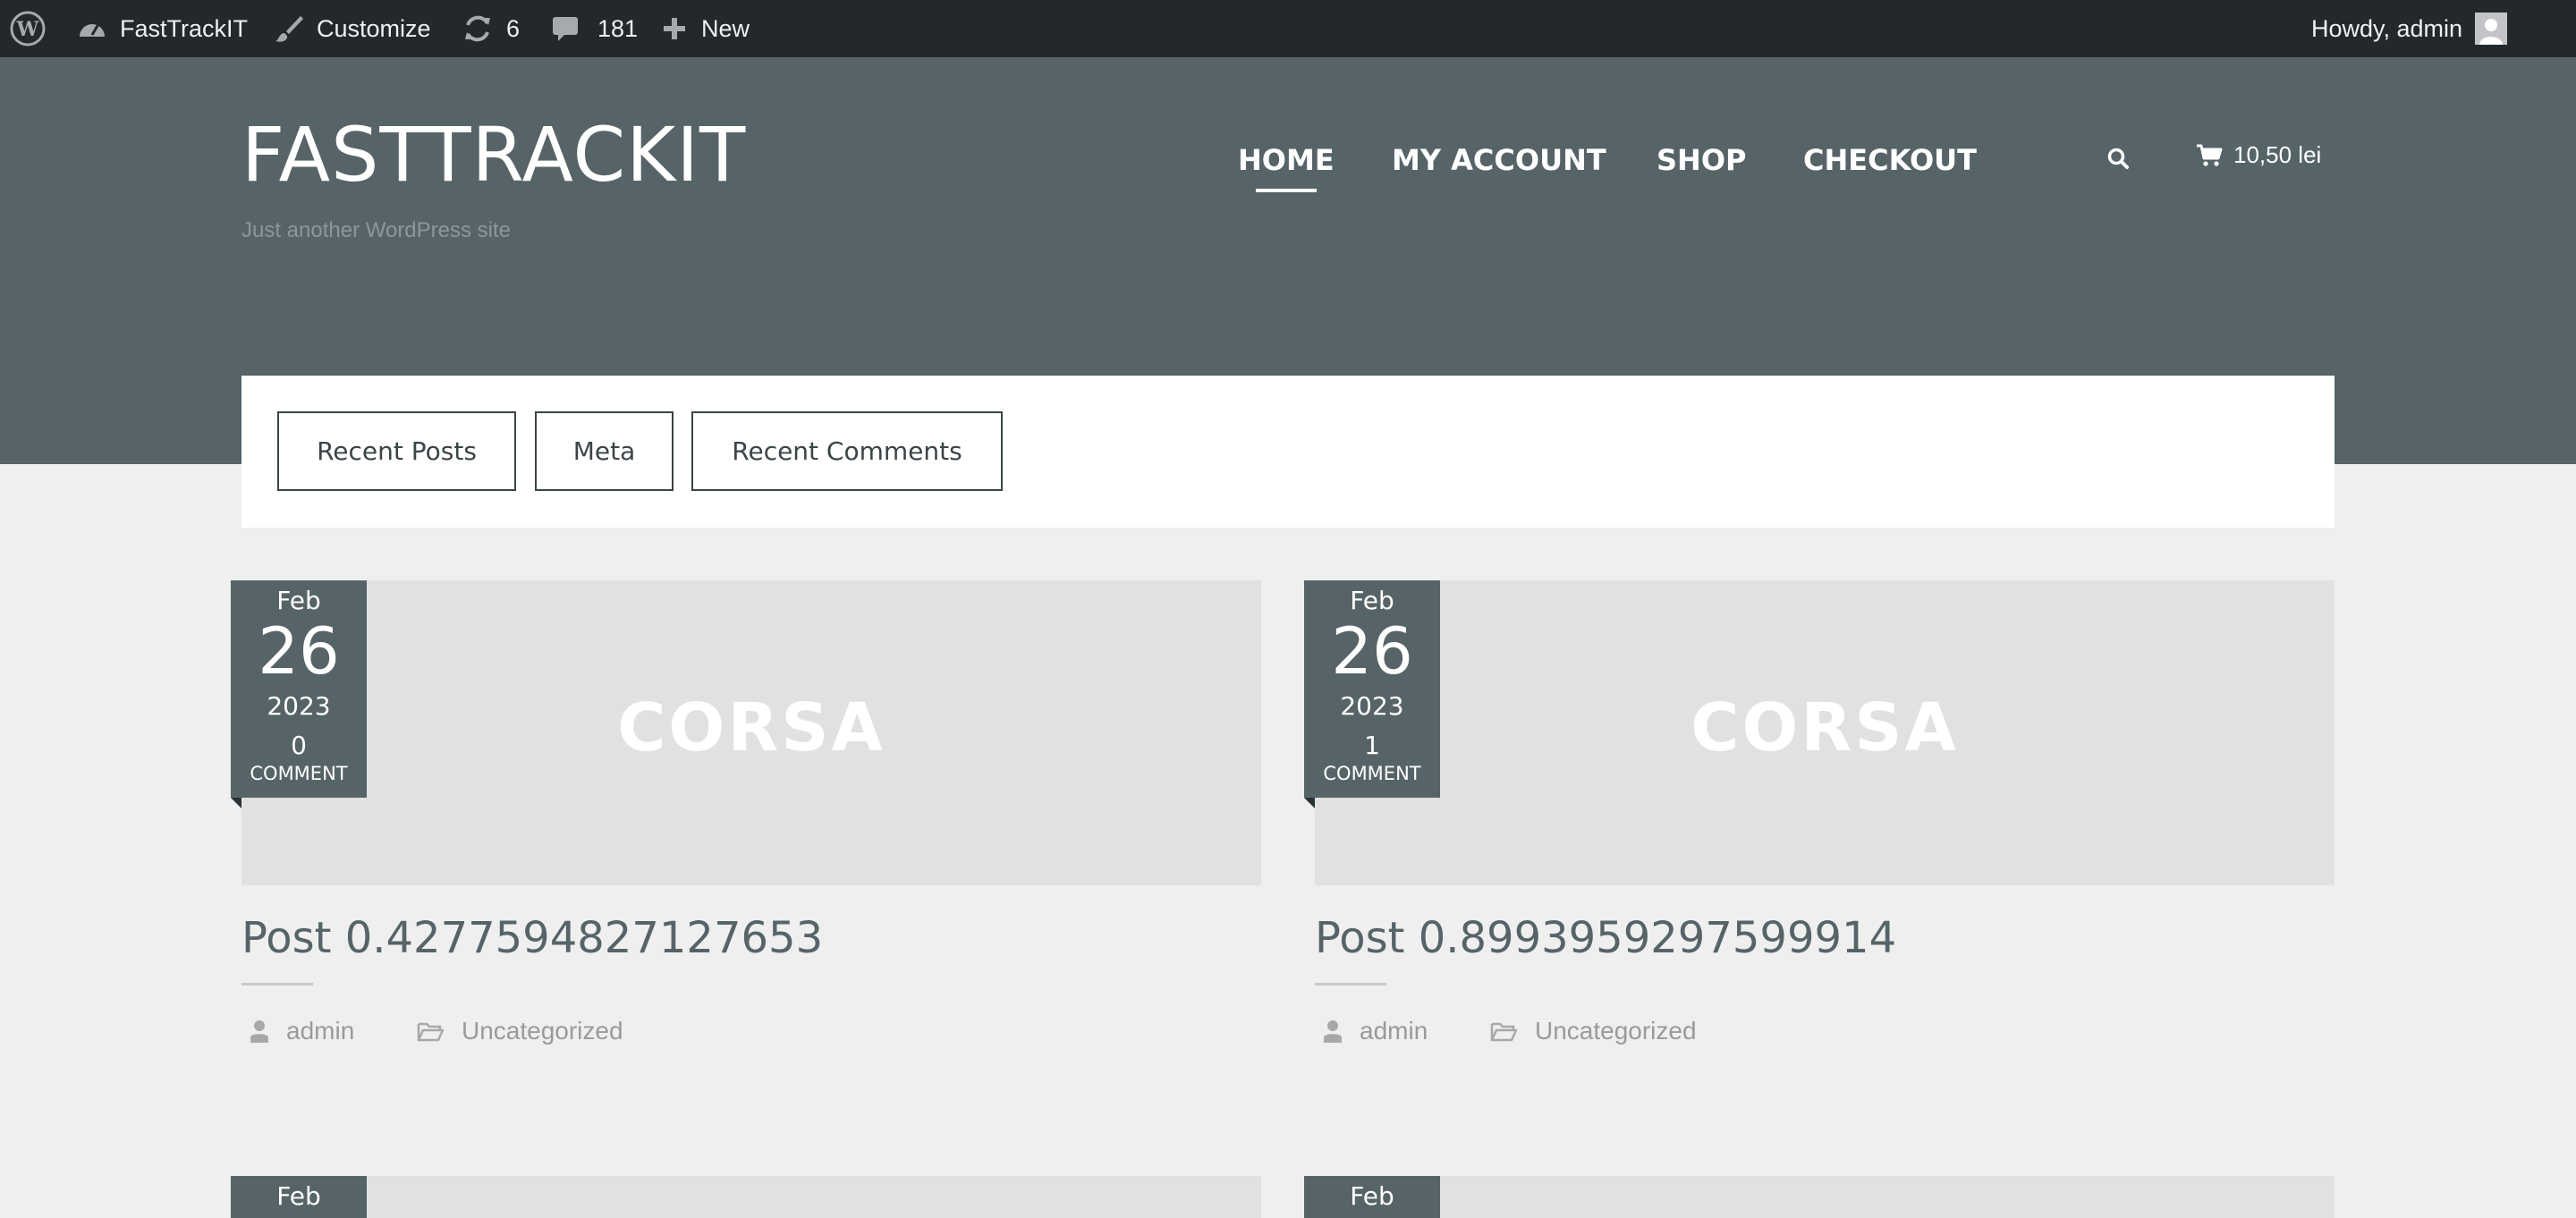 The image size is (2576, 1218). What do you see at coordinates (847, 451) in the screenshot?
I see `tab-recent-comments: Recent Comments` at bounding box center [847, 451].